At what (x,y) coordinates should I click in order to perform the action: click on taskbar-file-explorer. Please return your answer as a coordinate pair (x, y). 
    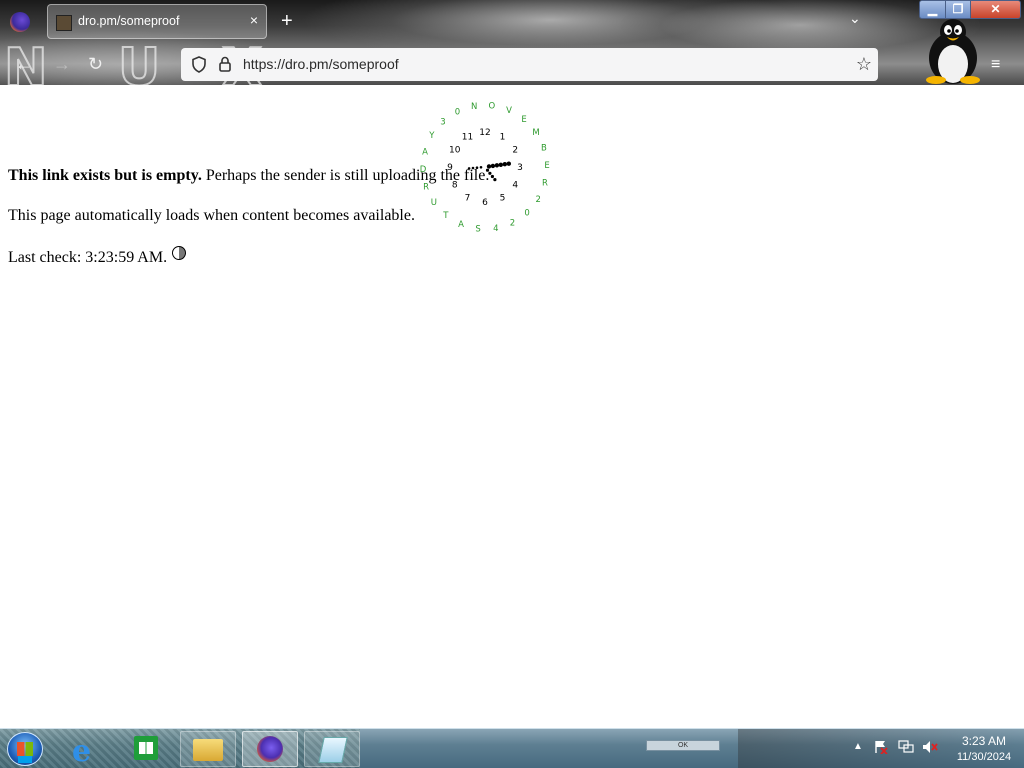
    Looking at the image, I should click on (208, 749).